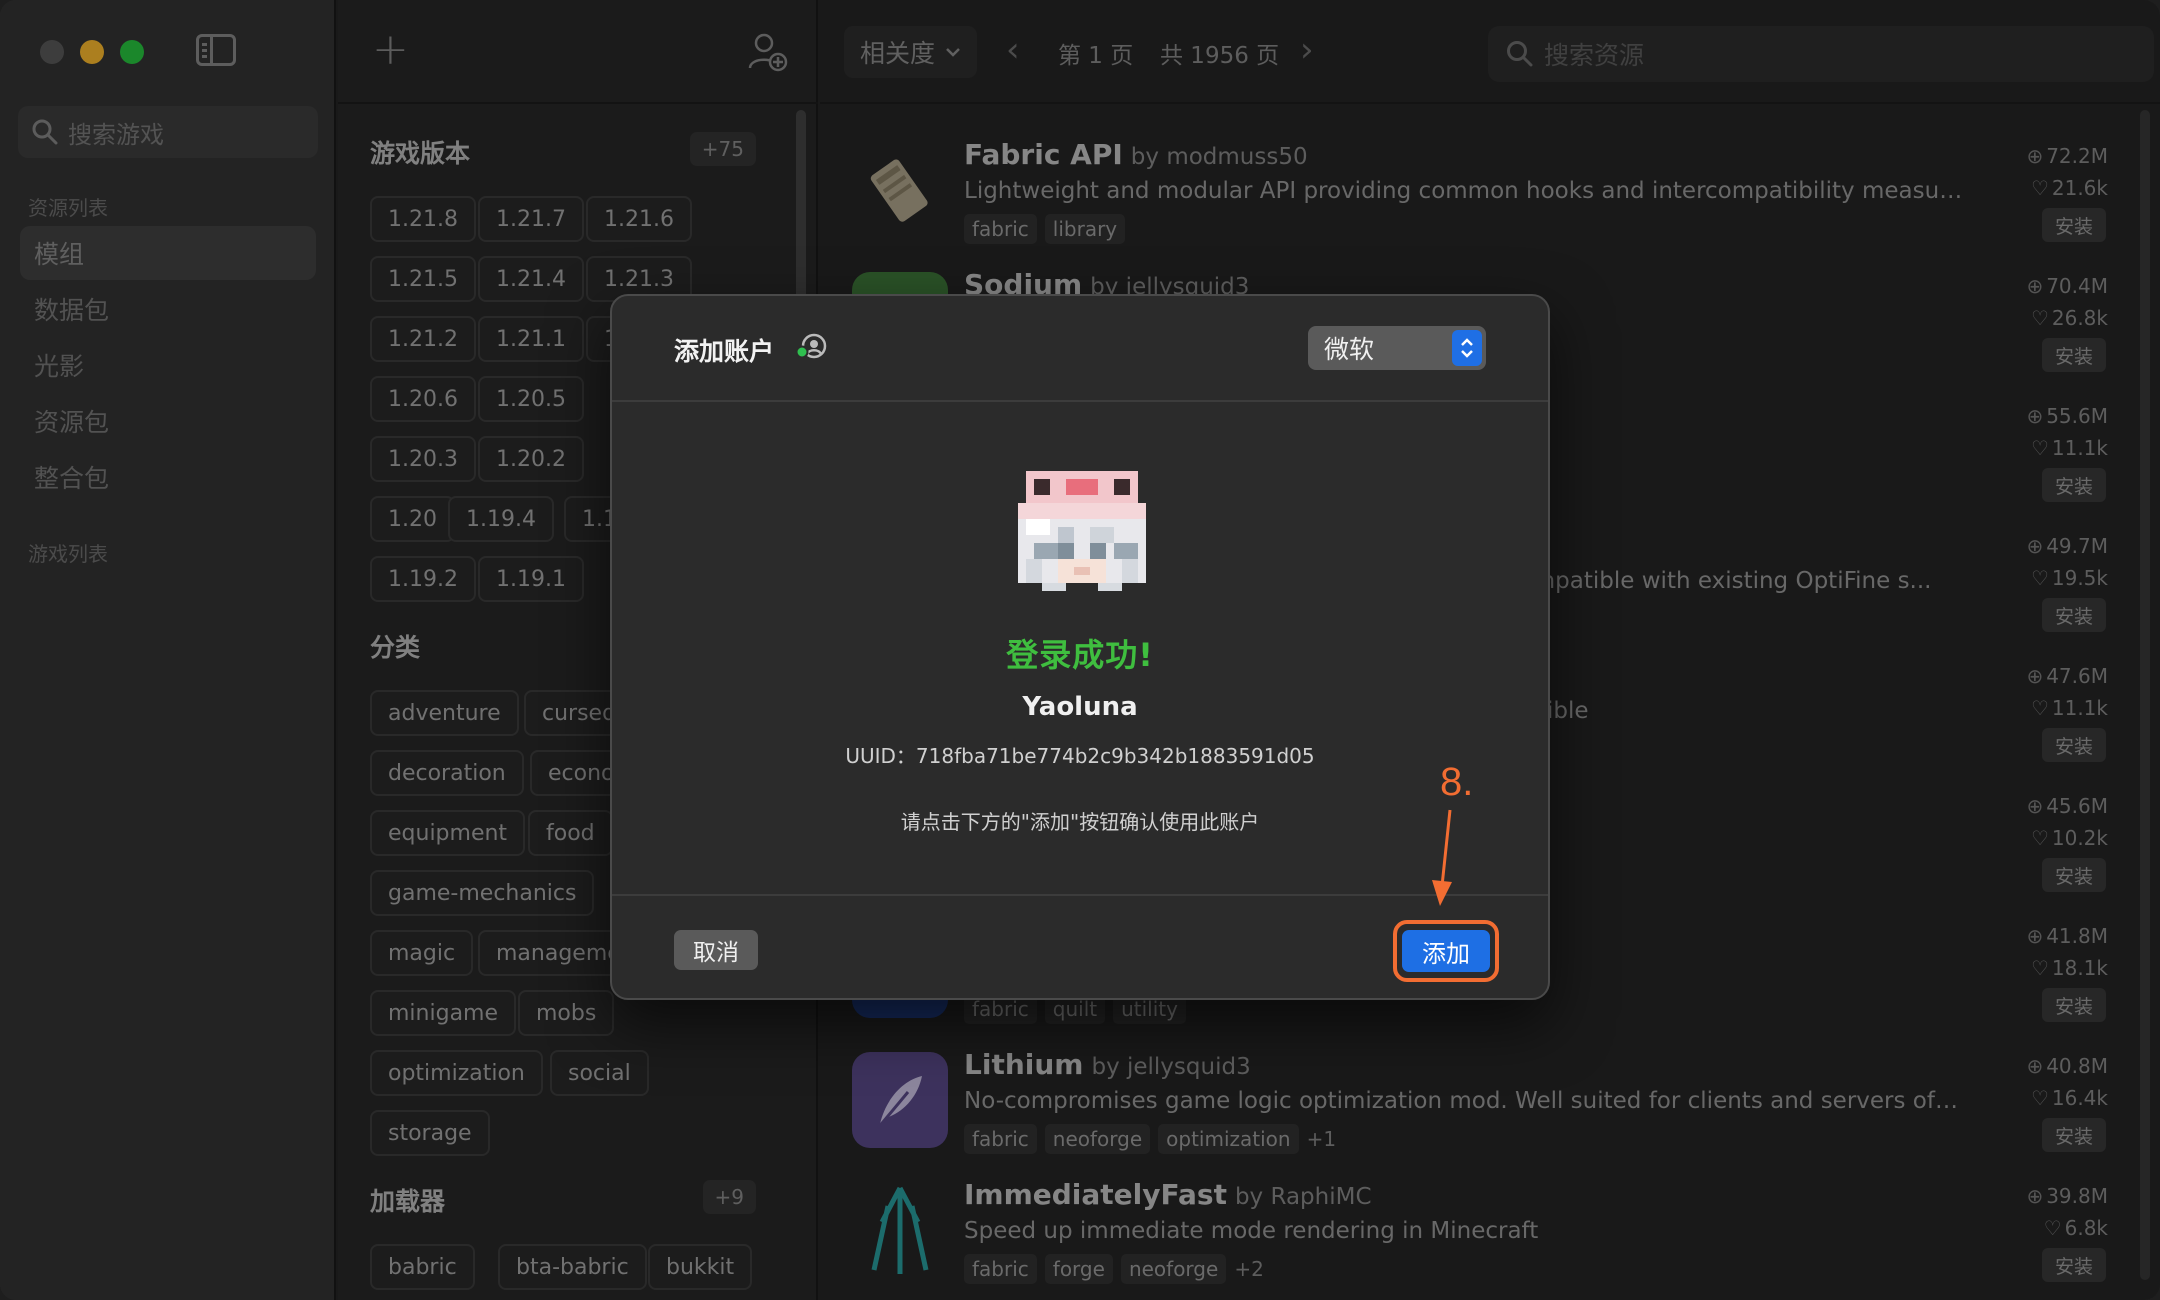 This screenshot has height=1300, width=2160. I want to click on dialog-footer-divider, so click(1080, 895).